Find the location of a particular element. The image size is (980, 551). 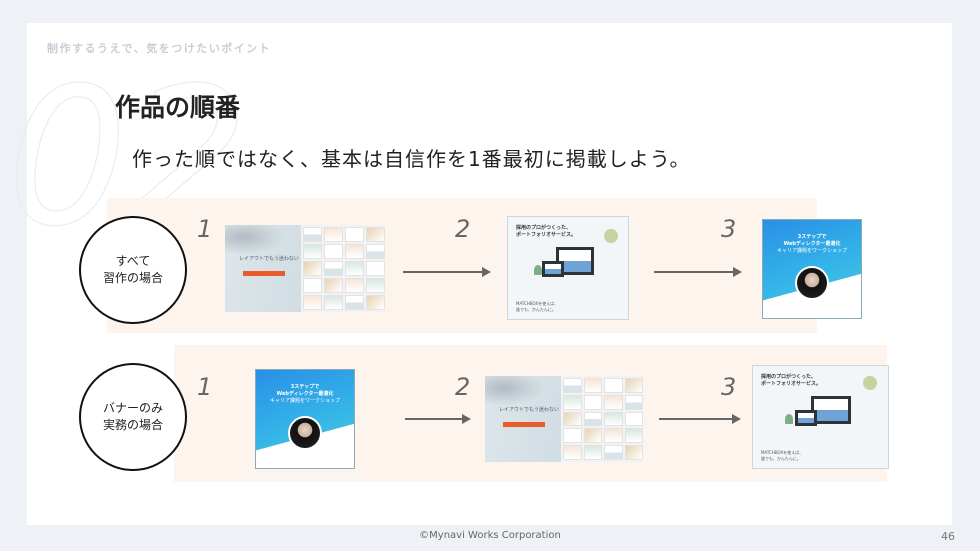

banner2-line3: キャリア課題をワークショップ is located at coordinates (304, 401).